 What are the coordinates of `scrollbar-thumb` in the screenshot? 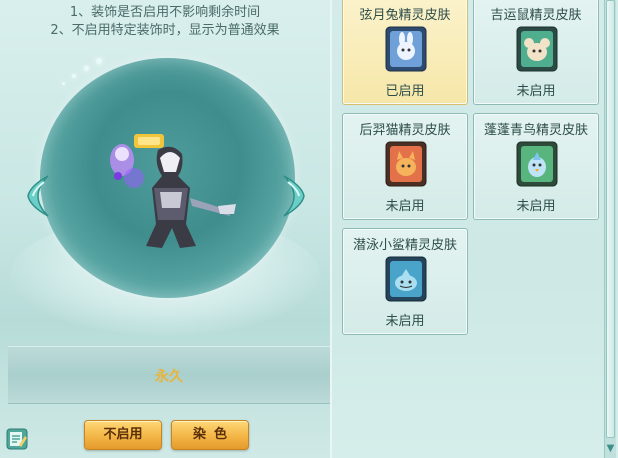 It's located at (610, 219).